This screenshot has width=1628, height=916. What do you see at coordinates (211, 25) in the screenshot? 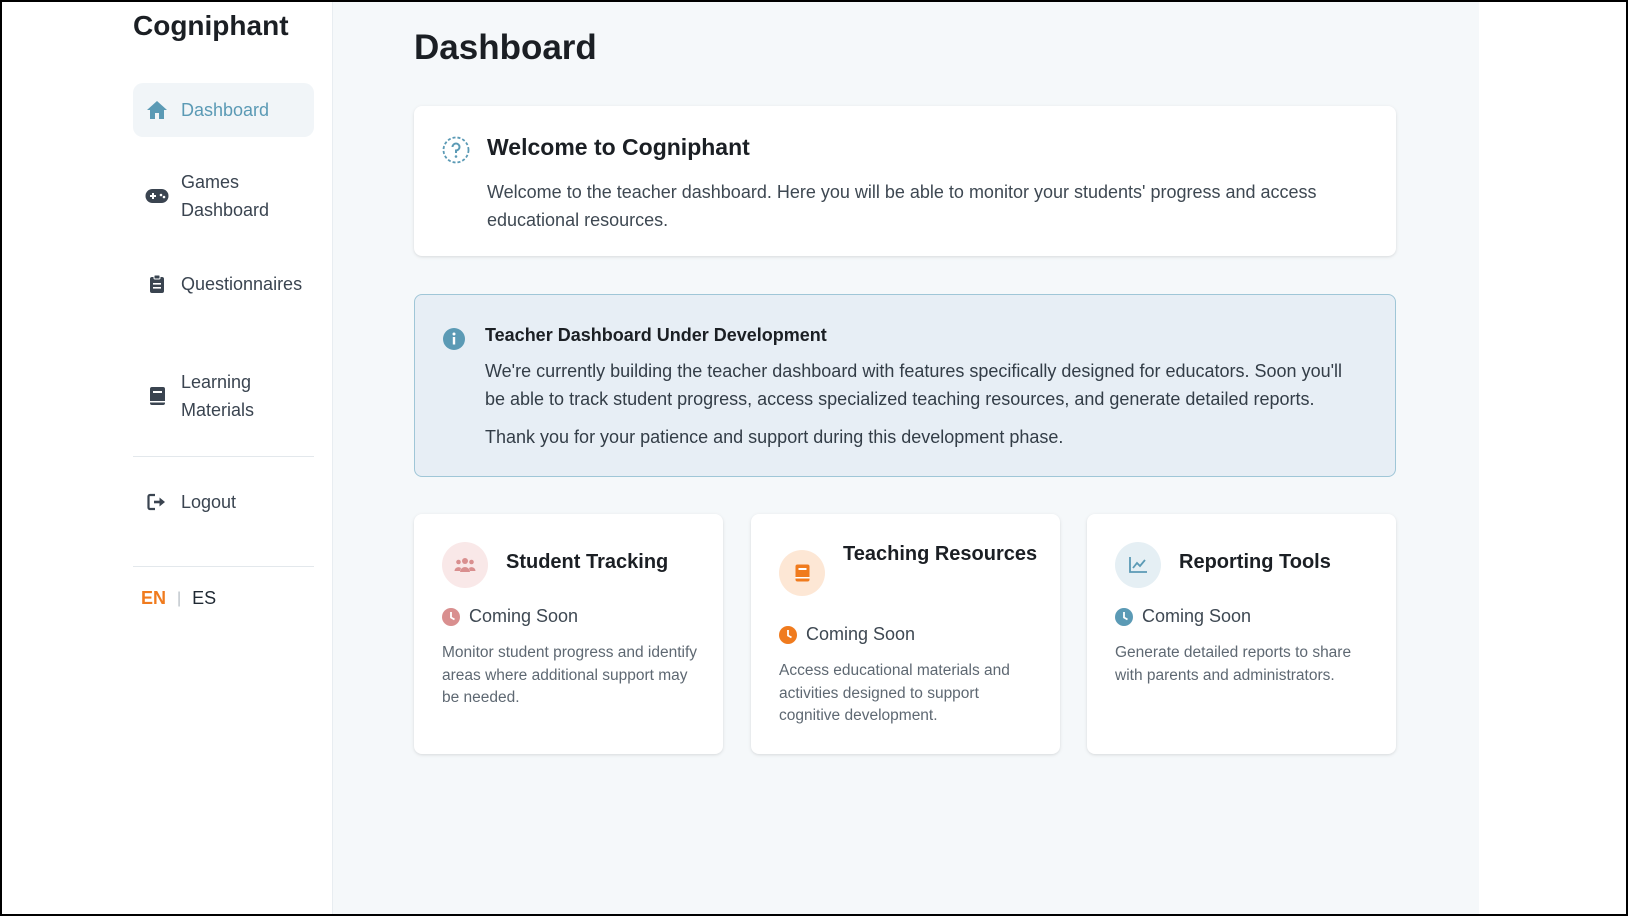
I see `brand-logo-text: Cogniphant` at bounding box center [211, 25].